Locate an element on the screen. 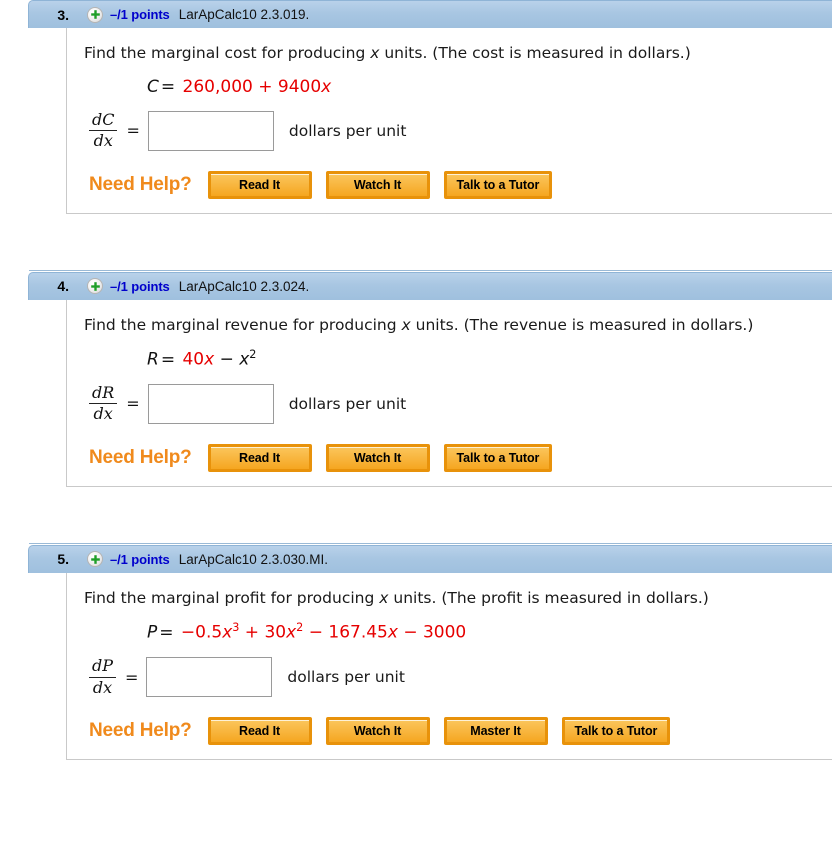 The image size is (832, 868). question-header-bar: 3. –/1 points LarApCalc10 2.3.019. is located at coordinates (430, 14).